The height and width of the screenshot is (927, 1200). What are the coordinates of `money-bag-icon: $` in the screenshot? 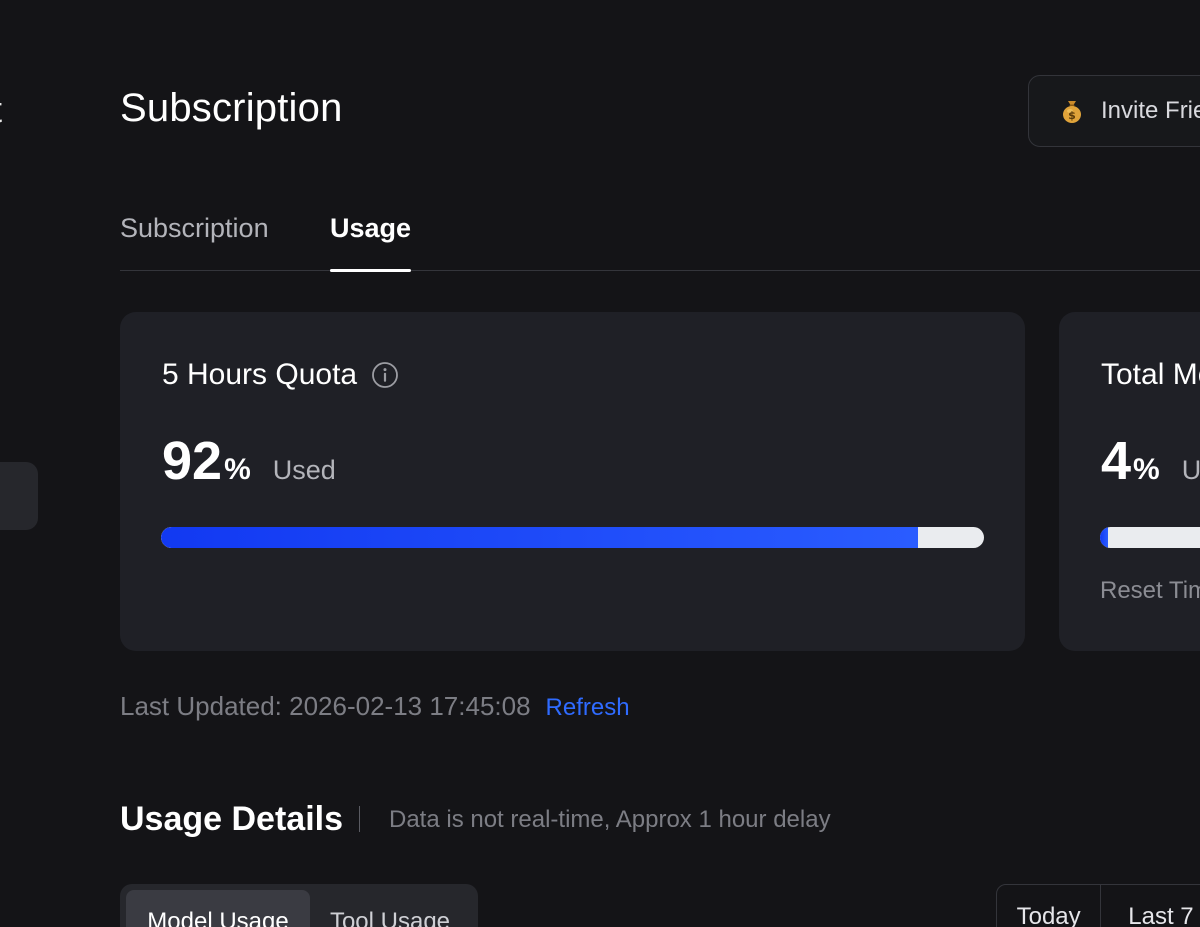 It's located at (1072, 111).